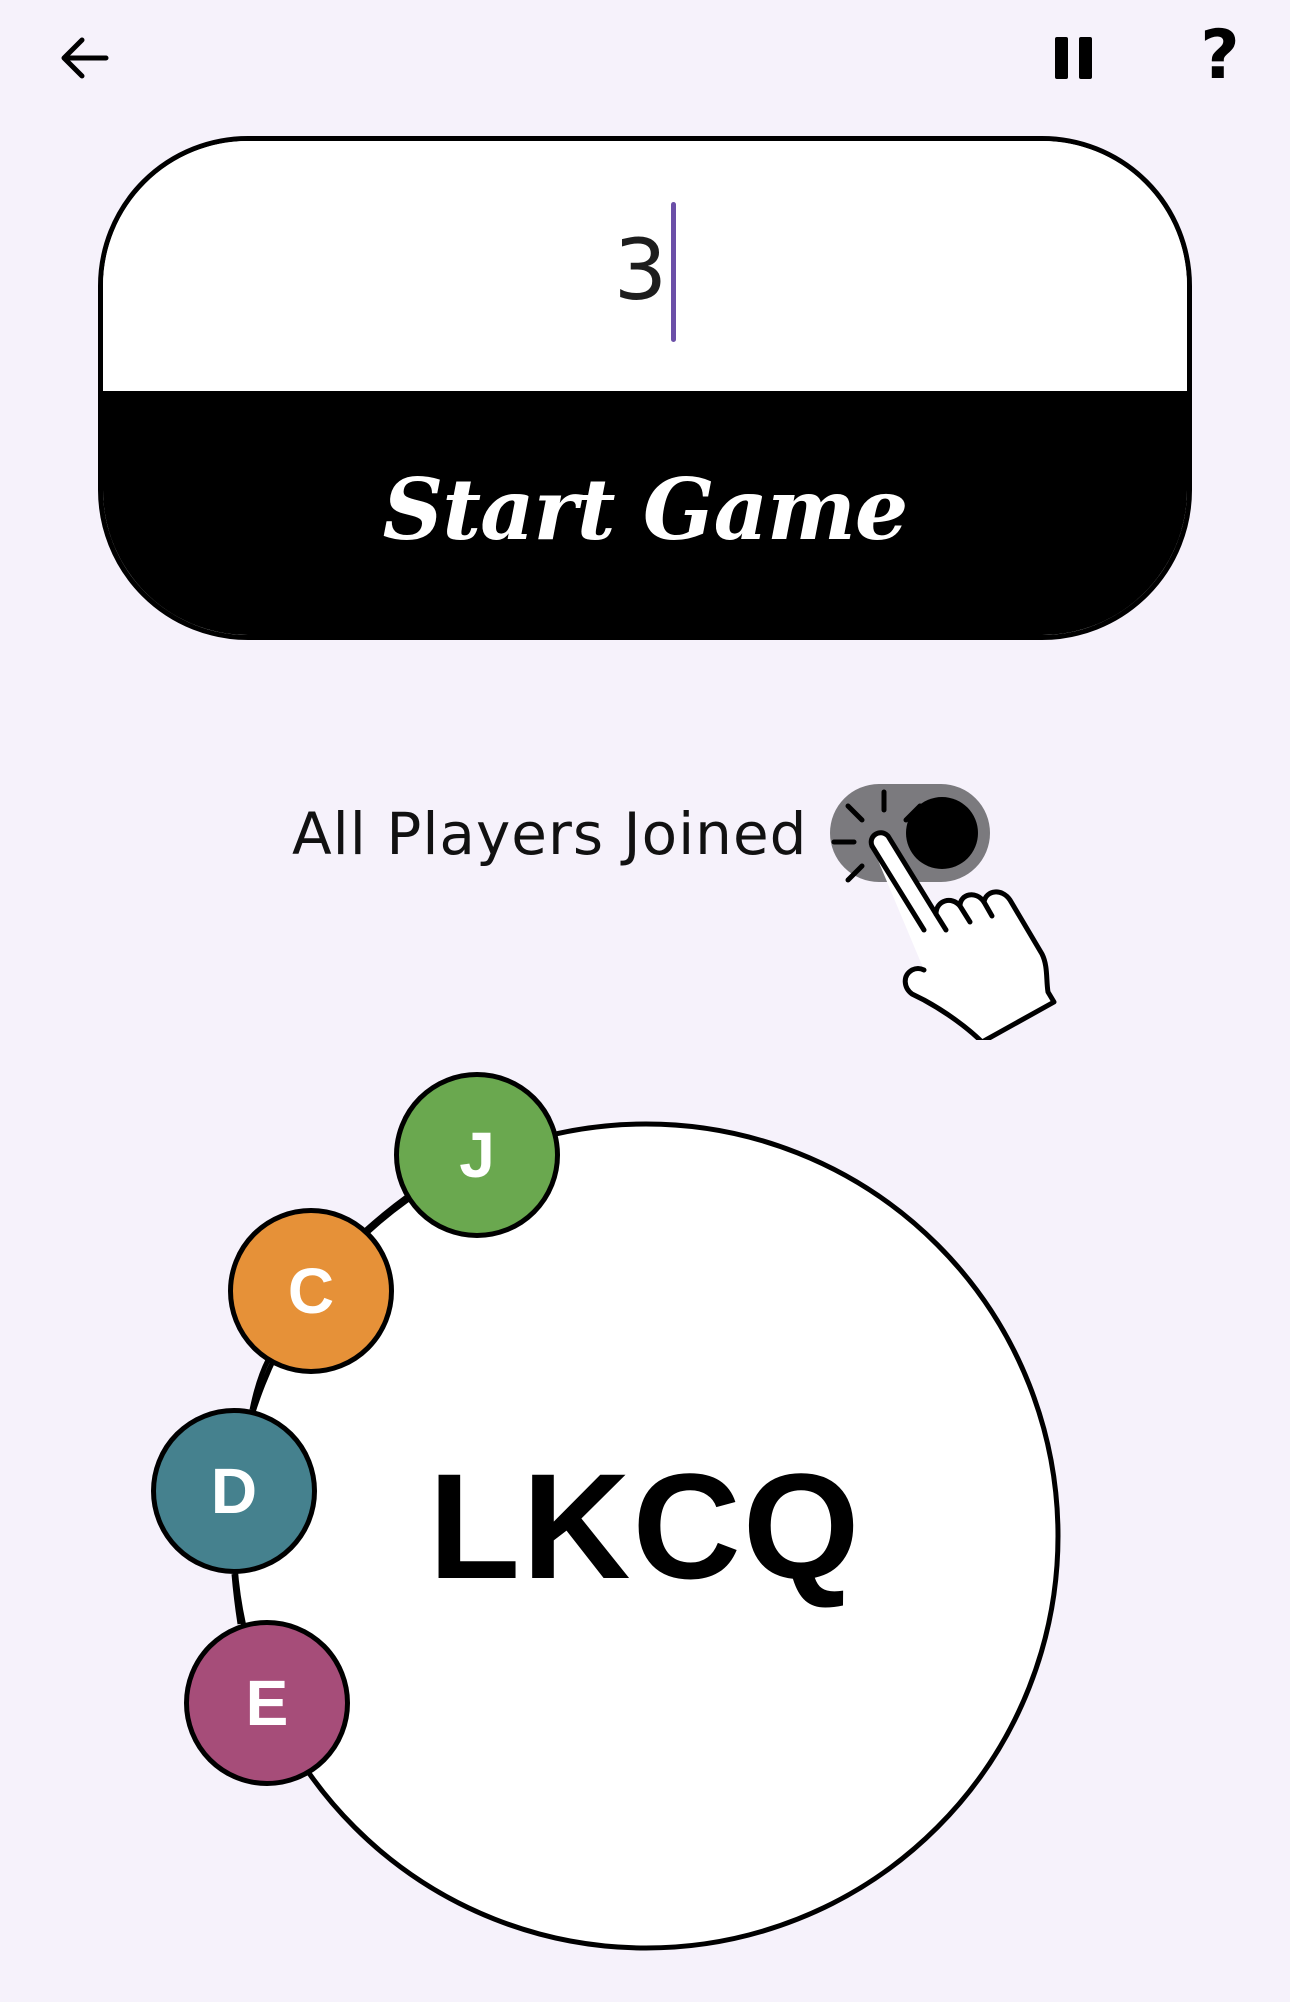 The height and width of the screenshot is (2002, 1290). I want to click on player-avatar-c: C, so click(311, 1291).